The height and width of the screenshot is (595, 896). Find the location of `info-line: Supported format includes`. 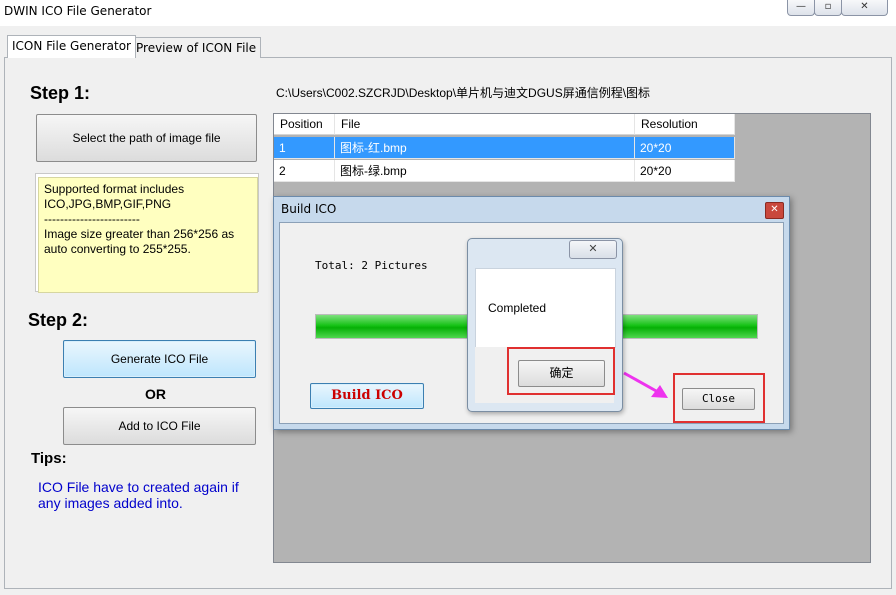

info-line: Supported format includes is located at coordinates (114, 189).